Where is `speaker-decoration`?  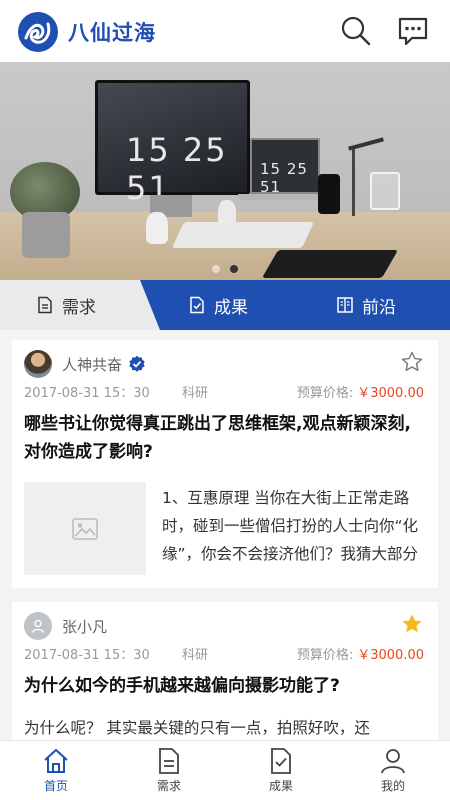
speaker-decoration is located at coordinates (329, 194).